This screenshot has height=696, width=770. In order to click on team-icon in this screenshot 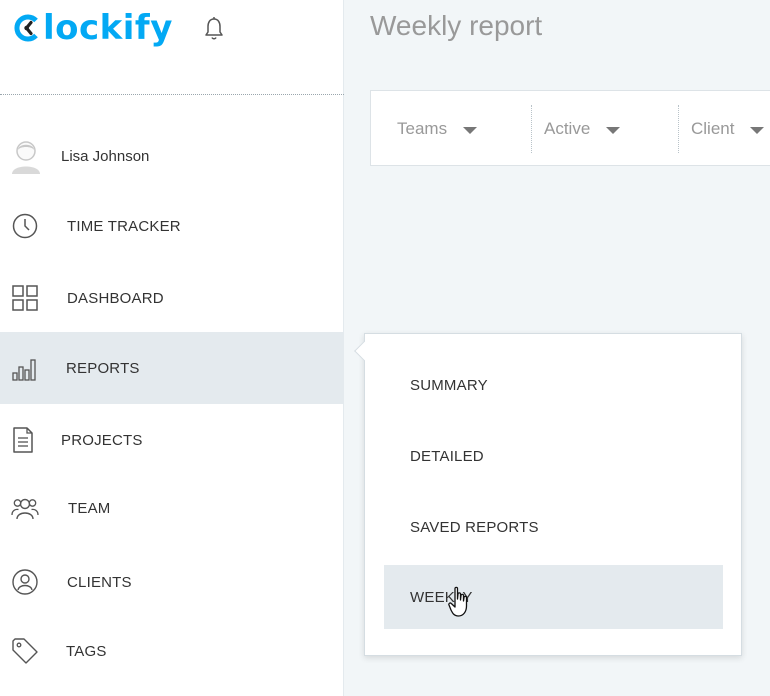, I will do `click(25, 509)`.